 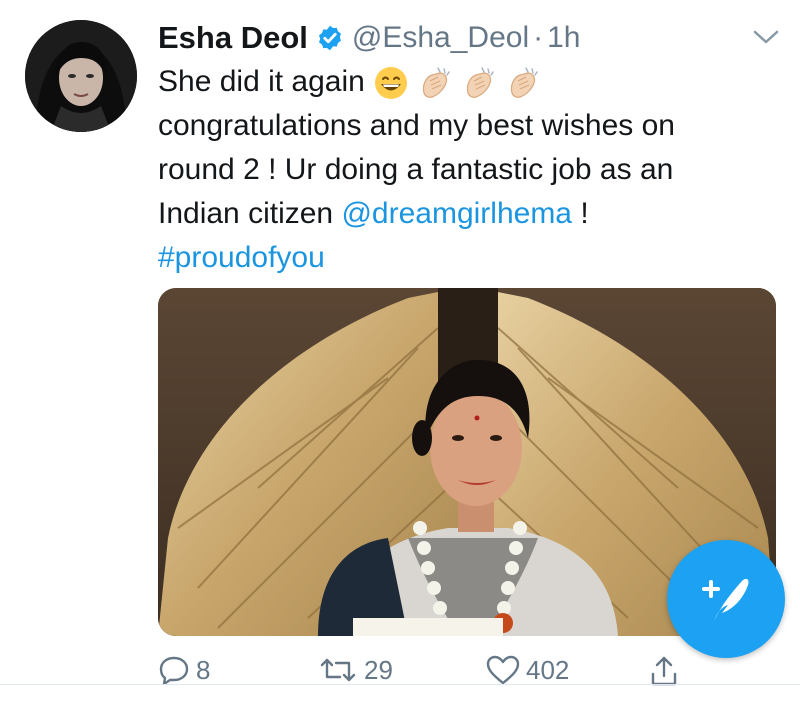 What do you see at coordinates (416, 125) in the screenshot?
I see `tweet-text-line-2: congratulations and my best wishes on` at bounding box center [416, 125].